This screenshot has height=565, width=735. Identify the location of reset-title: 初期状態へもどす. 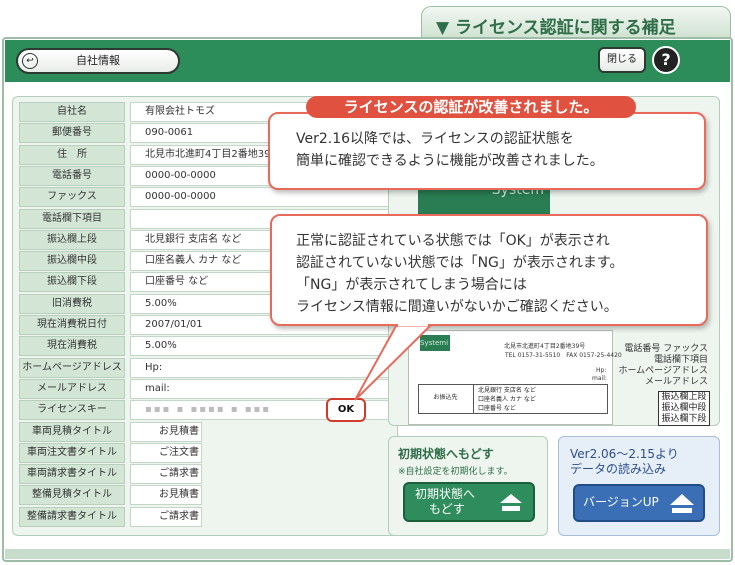
(446, 454).